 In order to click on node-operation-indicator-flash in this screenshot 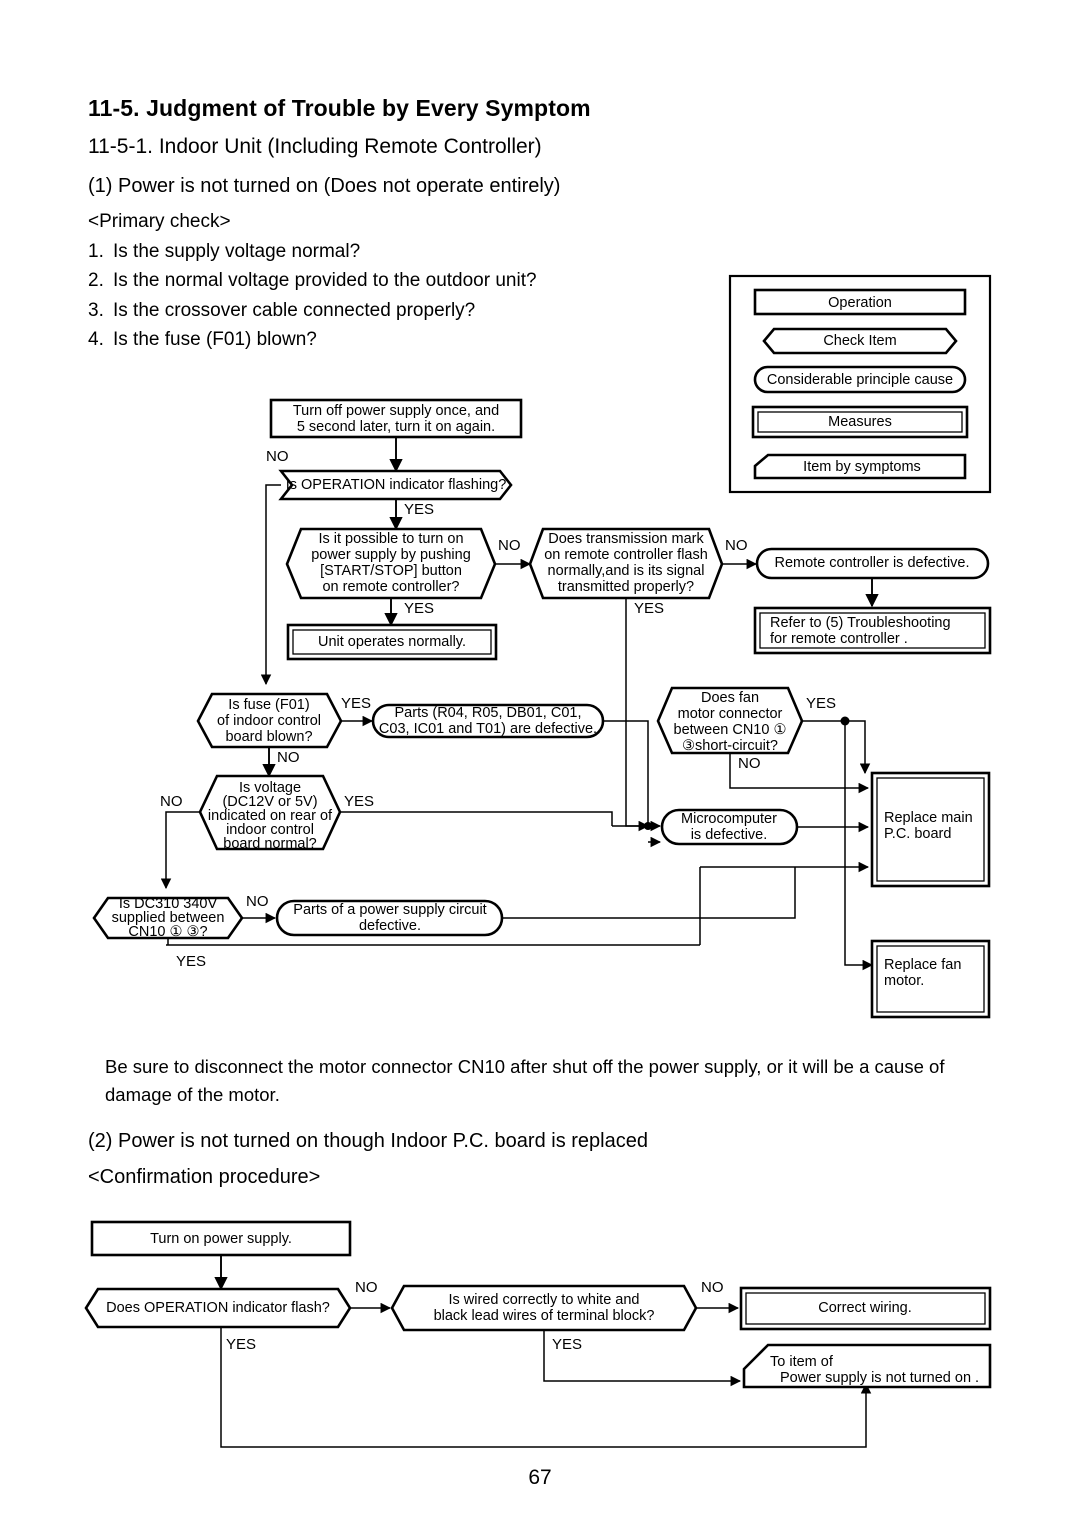, I will do `click(218, 1308)`.